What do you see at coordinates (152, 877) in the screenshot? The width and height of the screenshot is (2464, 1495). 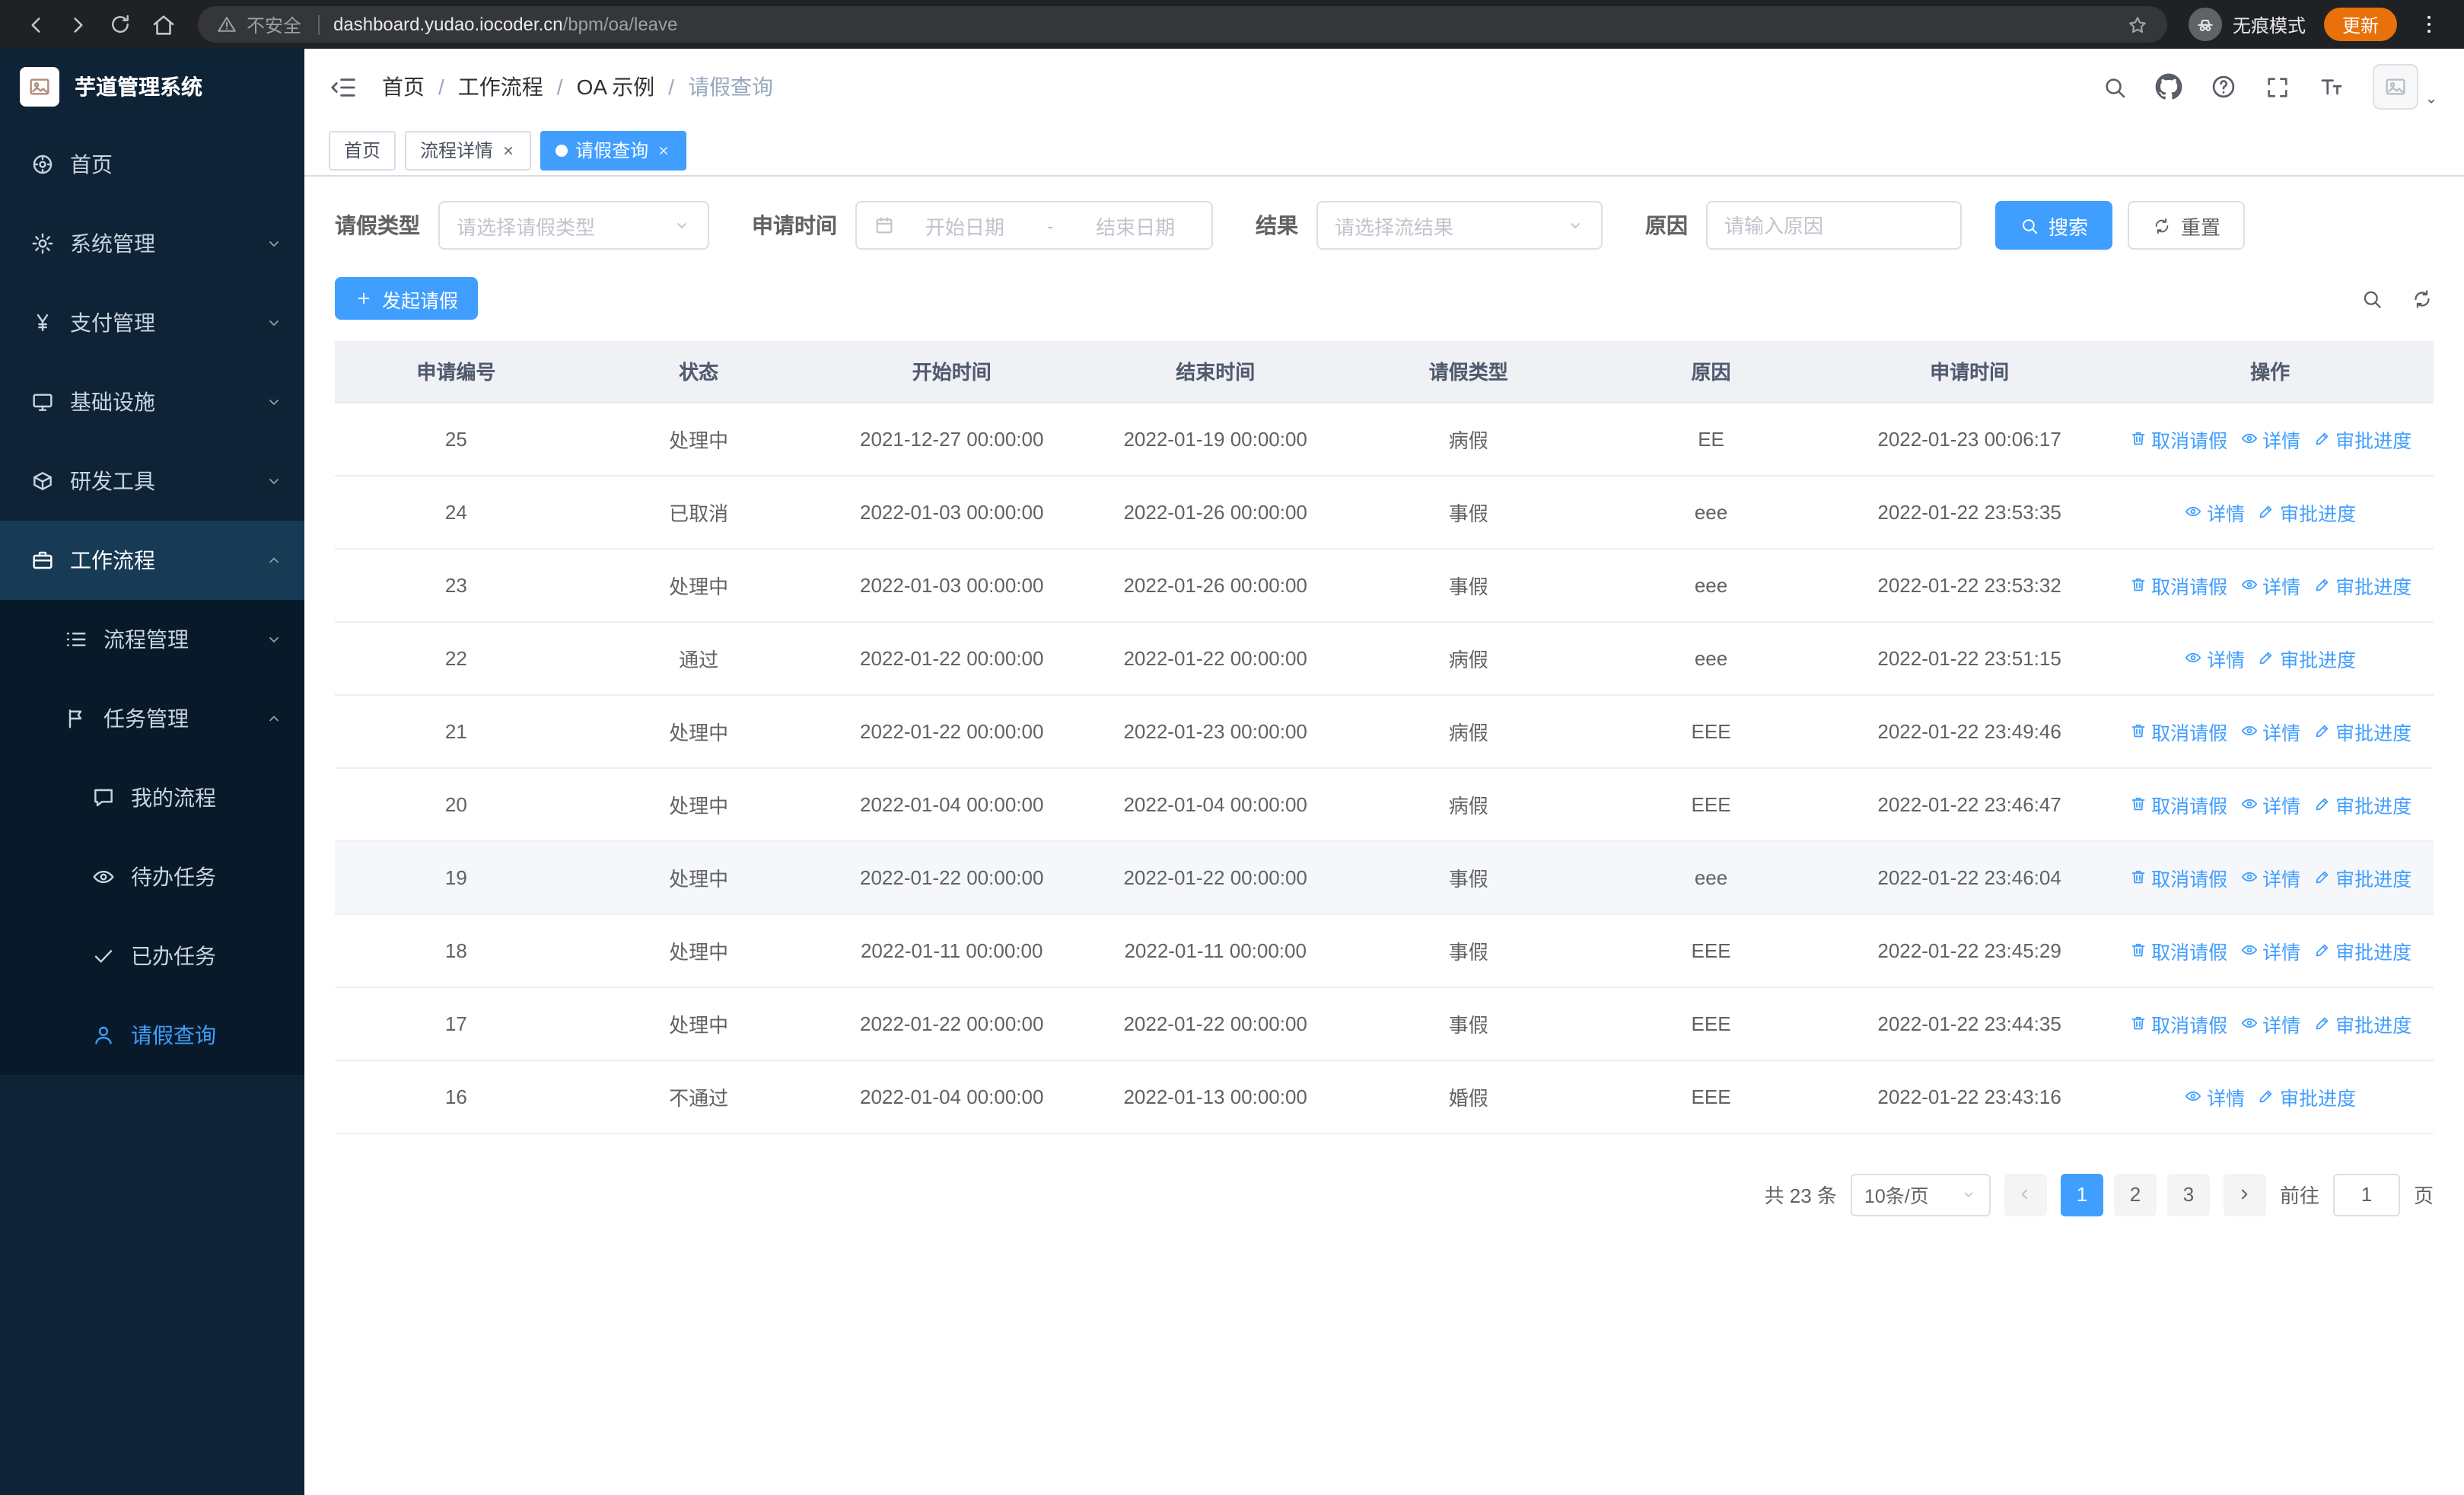 I see `sidebar-item-todo-tasks: 待办任务` at bounding box center [152, 877].